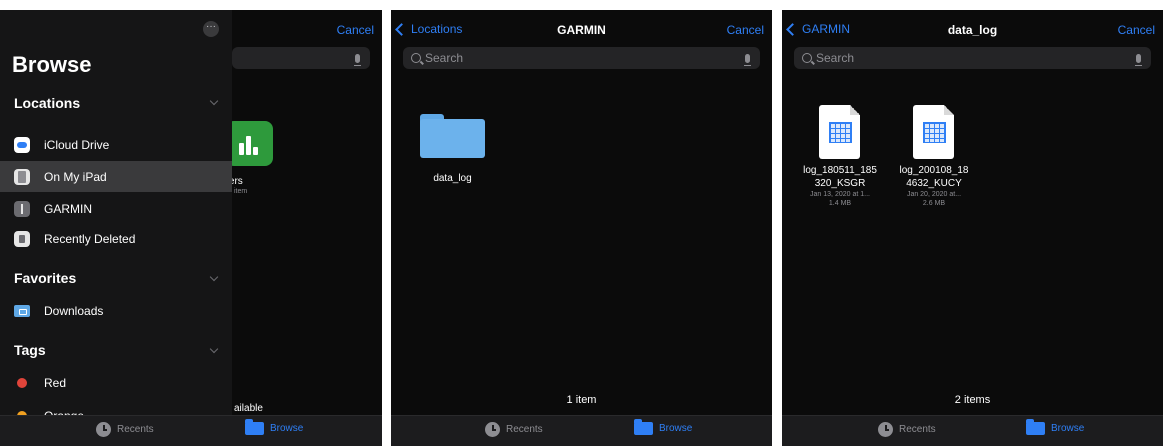  I want to click on icloud-icon, so click(22, 144).